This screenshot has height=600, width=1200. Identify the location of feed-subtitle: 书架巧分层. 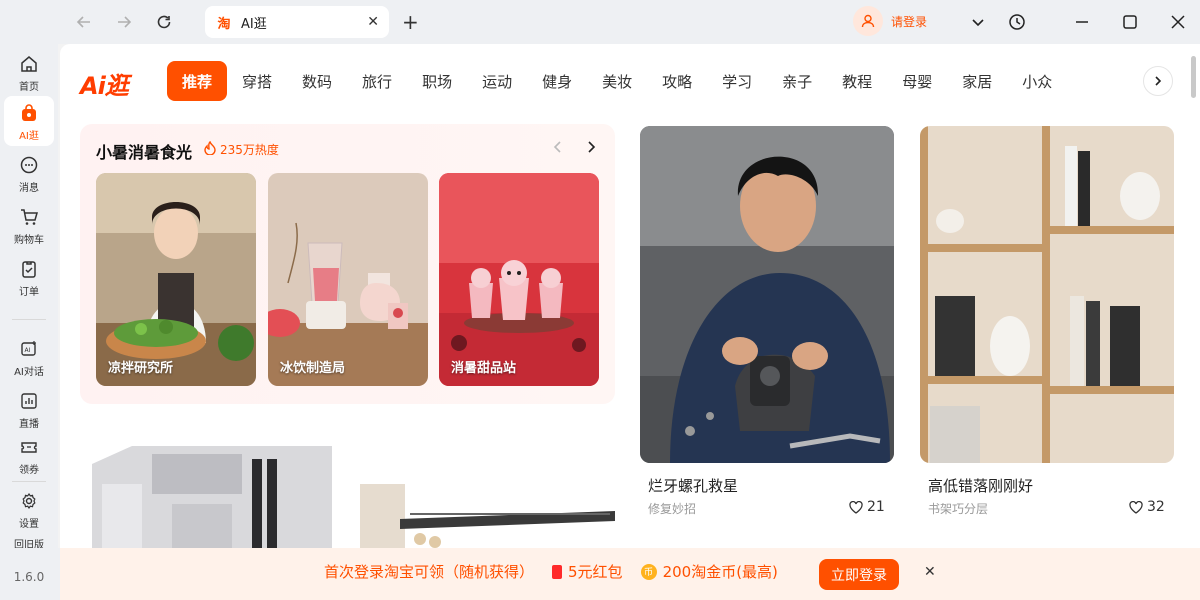
(958, 509).